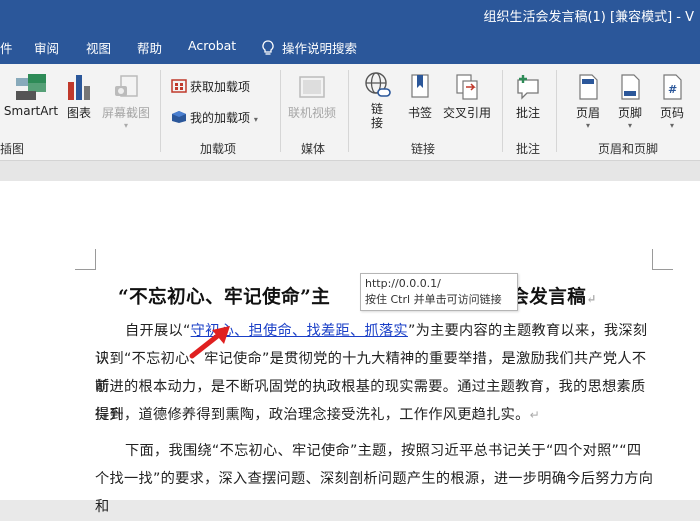  What do you see at coordinates (357, 296) in the screenshot?
I see `document-title: “不忘初心、牢记使命”主 生活会发言稿↵` at bounding box center [357, 296].